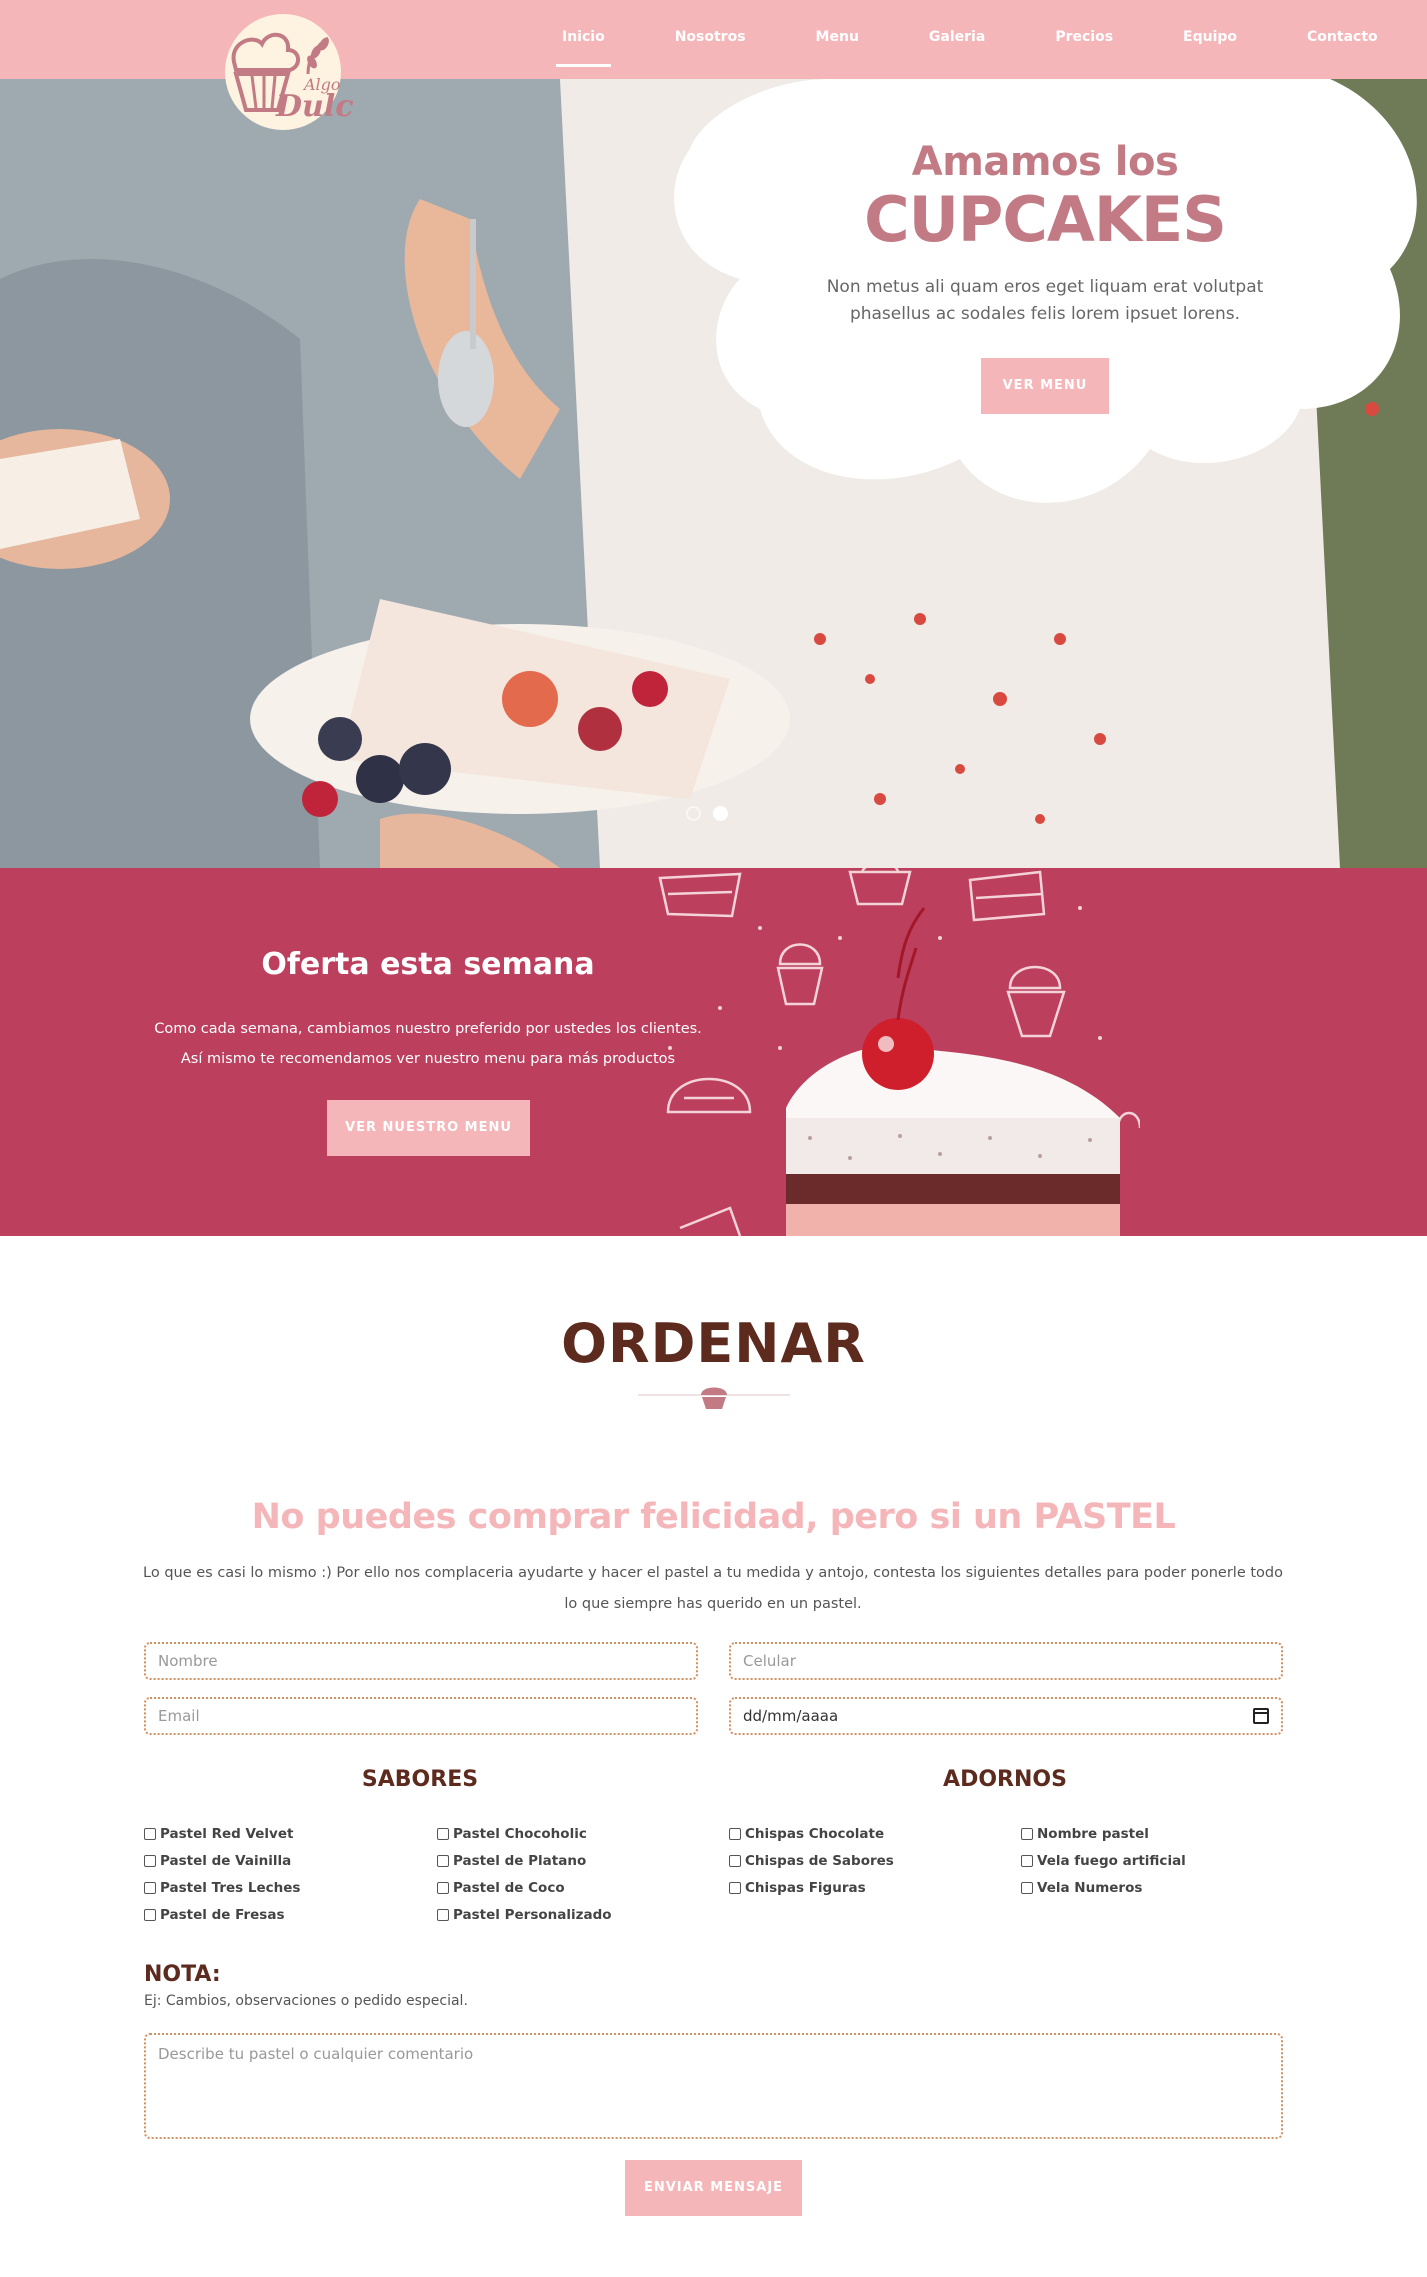  I want to click on checkbox-vela-numeros: Vela Numeros, so click(1081, 1888).